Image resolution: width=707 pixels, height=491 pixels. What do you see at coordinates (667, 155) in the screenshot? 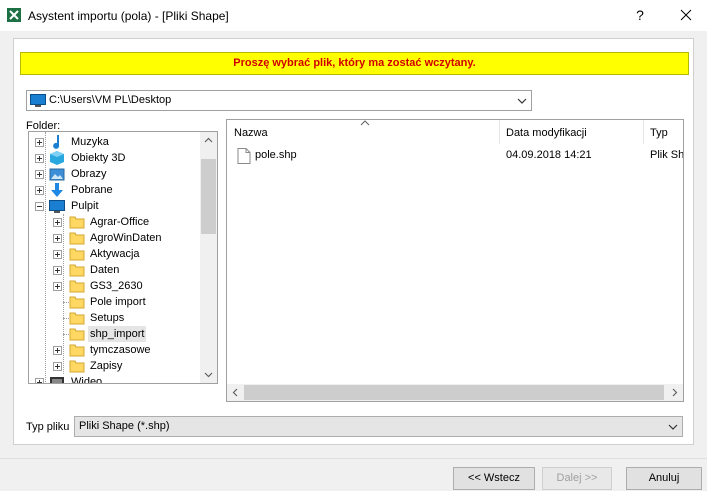
I see `file-type: Plik Sh` at bounding box center [667, 155].